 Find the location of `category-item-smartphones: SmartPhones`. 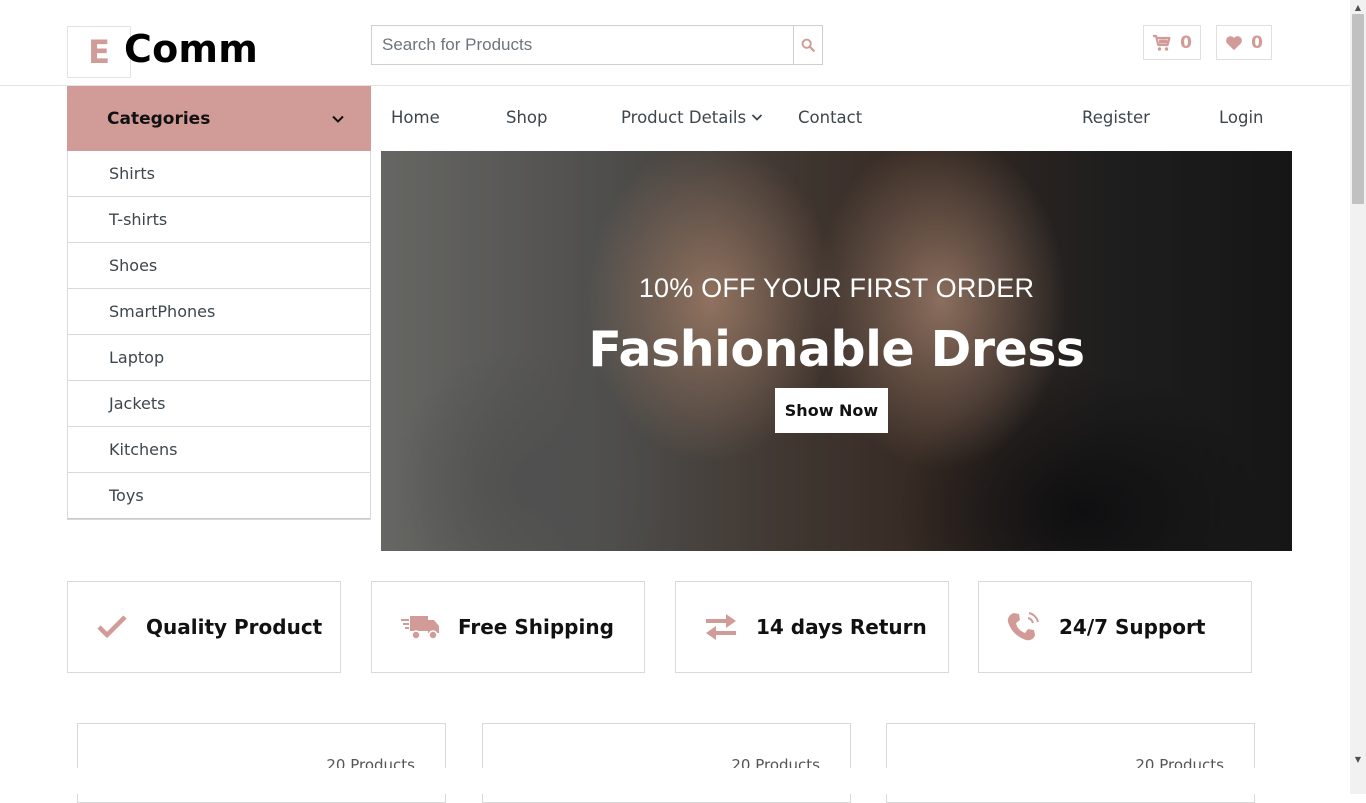

category-item-smartphones: SmartPhones is located at coordinates (219, 312).